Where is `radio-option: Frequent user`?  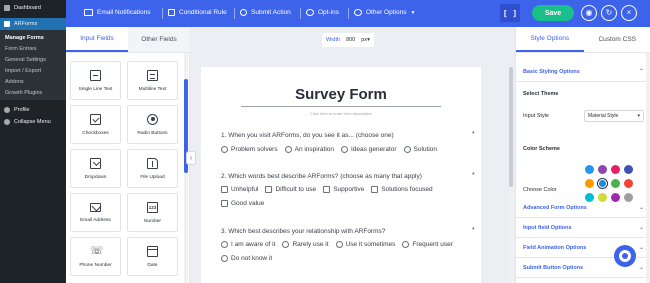 radio-option: Frequent user is located at coordinates (427, 244).